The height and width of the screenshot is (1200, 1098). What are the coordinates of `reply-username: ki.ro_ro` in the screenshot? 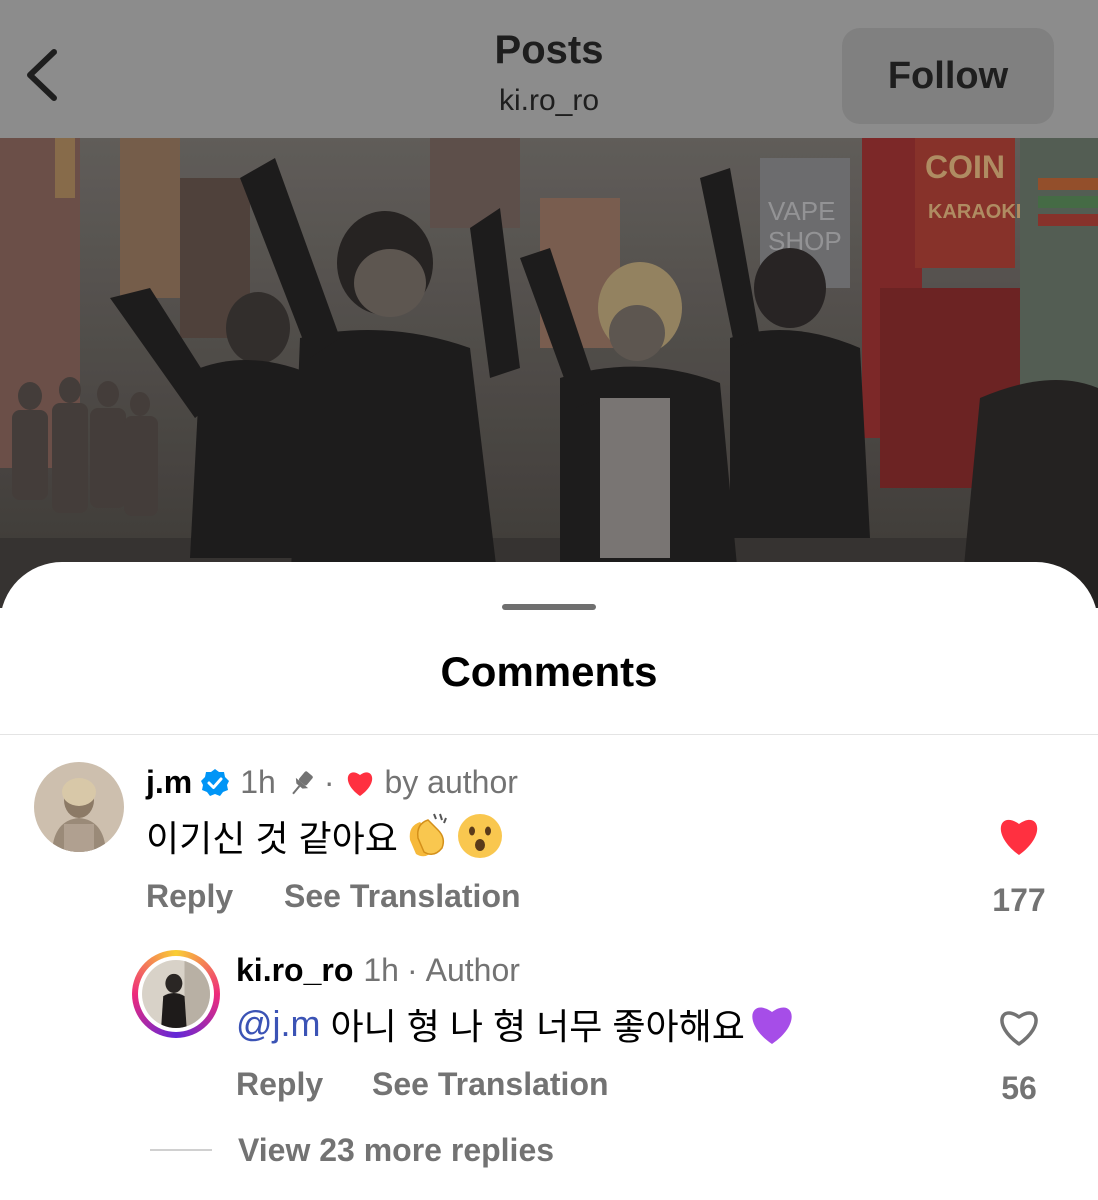 It's located at (294, 970).